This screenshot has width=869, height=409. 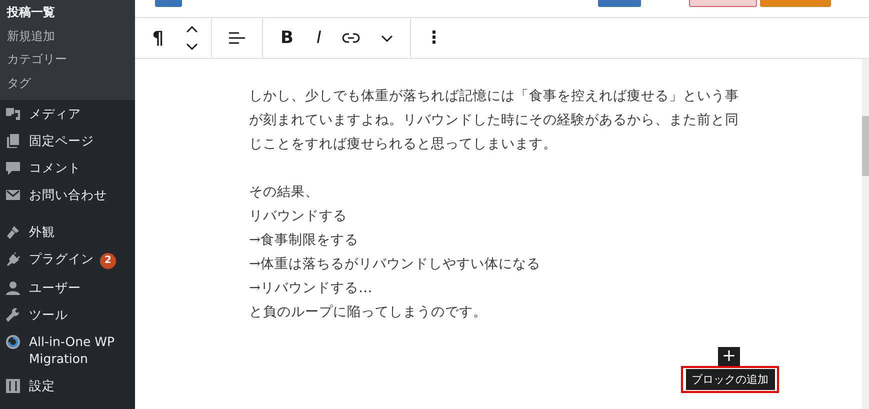 I want to click on pages-icon, so click(x=13, y=141).